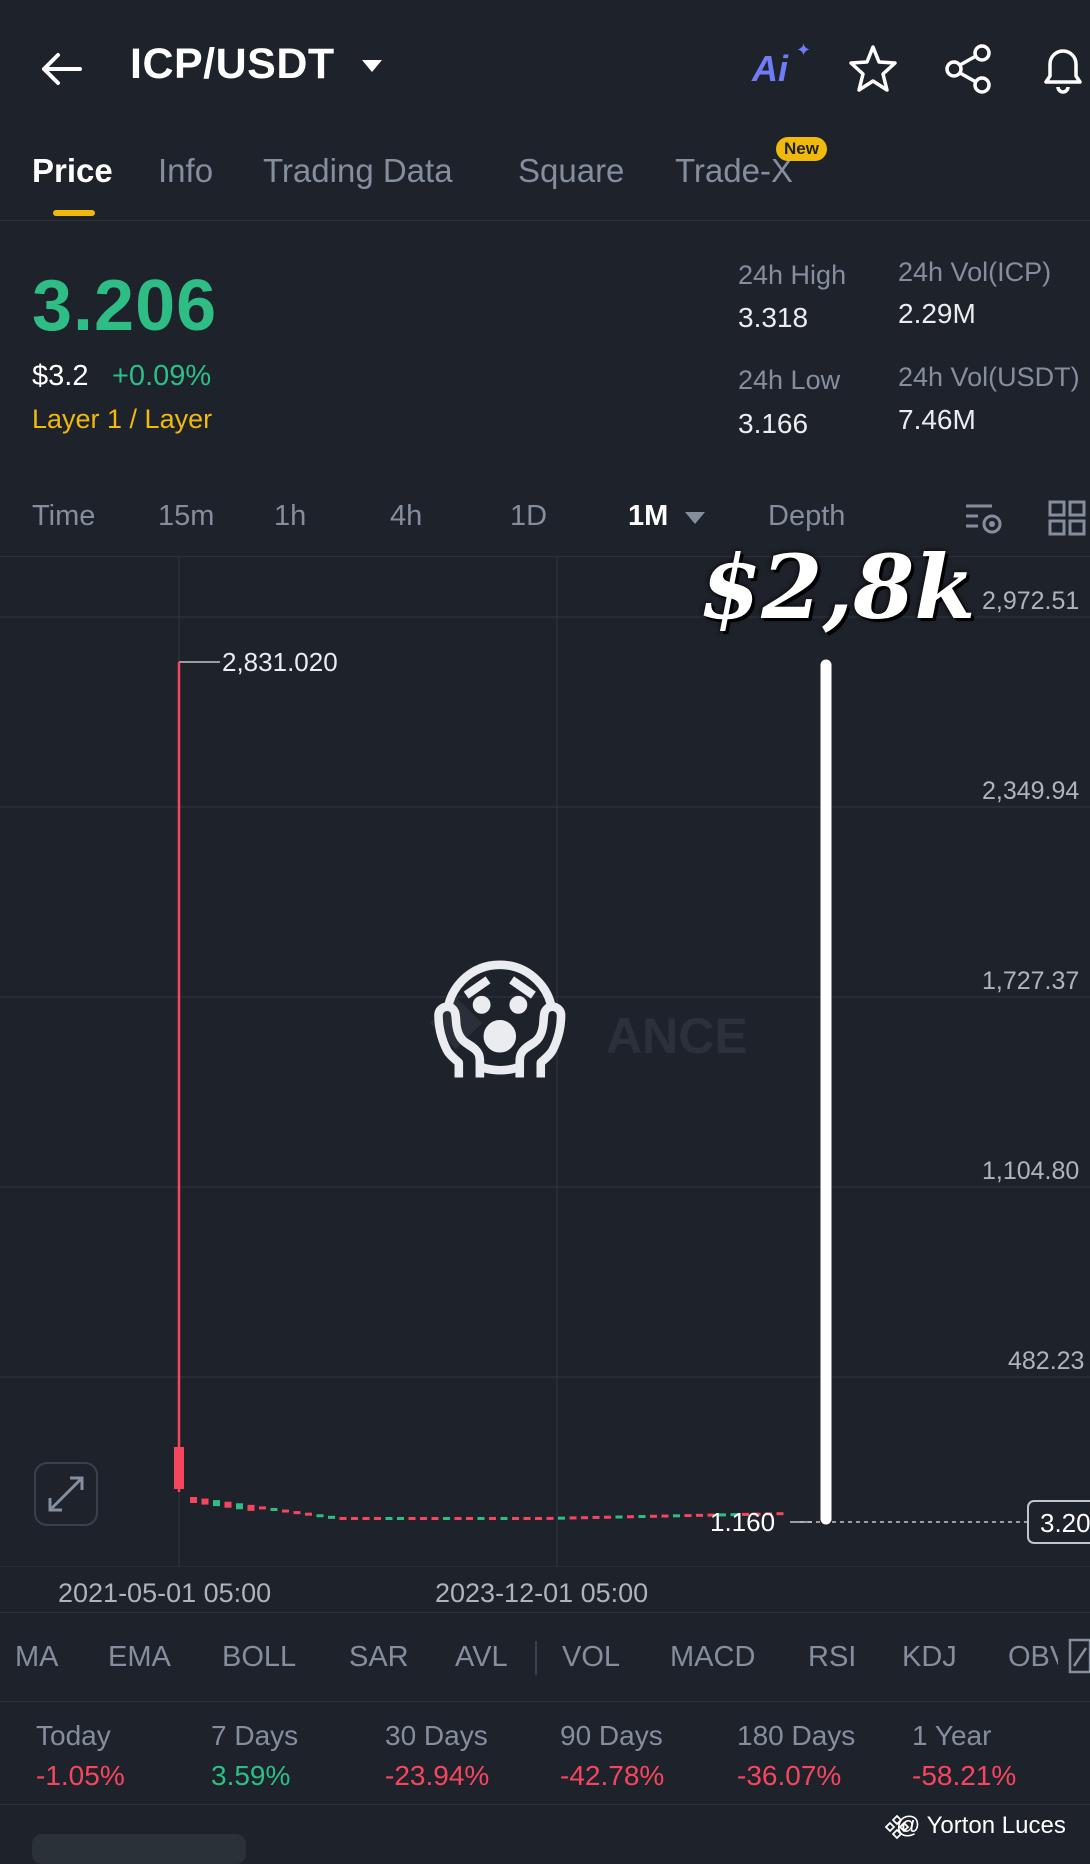 The width and height of the screenshot is (1090, 1864). I want to click on chart-settings-icon, so click(984, 518).